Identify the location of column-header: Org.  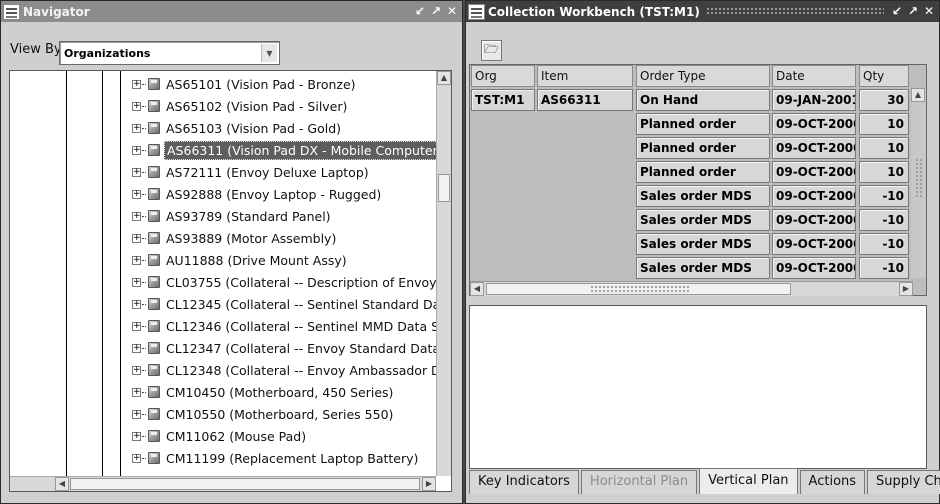
(503, 76).